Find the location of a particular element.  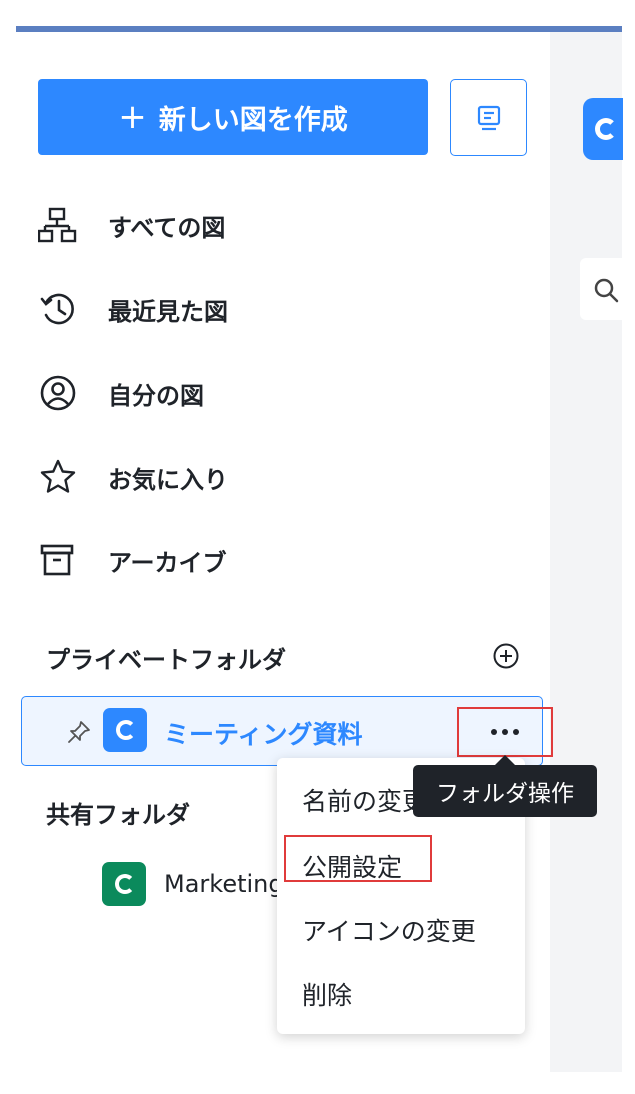

top-accent-bar is located at coordinates (319, 29).